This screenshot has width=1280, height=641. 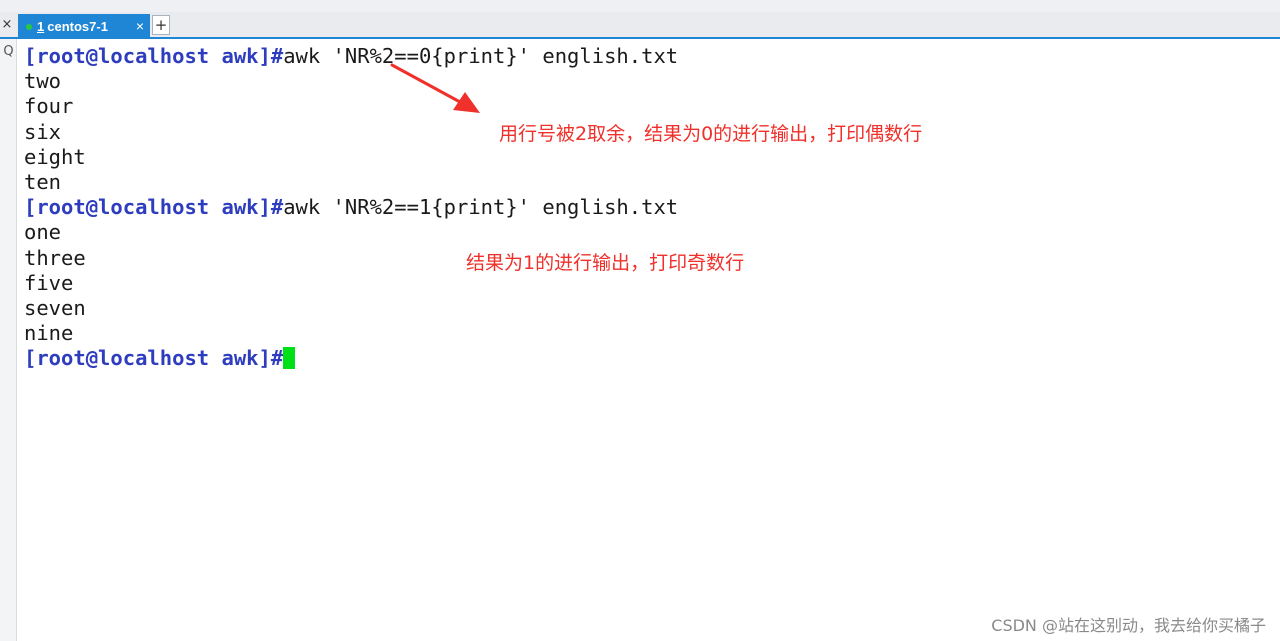 What do you see at coordinates (289, 358) in the screenshot?
I see `text-cursor` at bounding box center [289, 358].